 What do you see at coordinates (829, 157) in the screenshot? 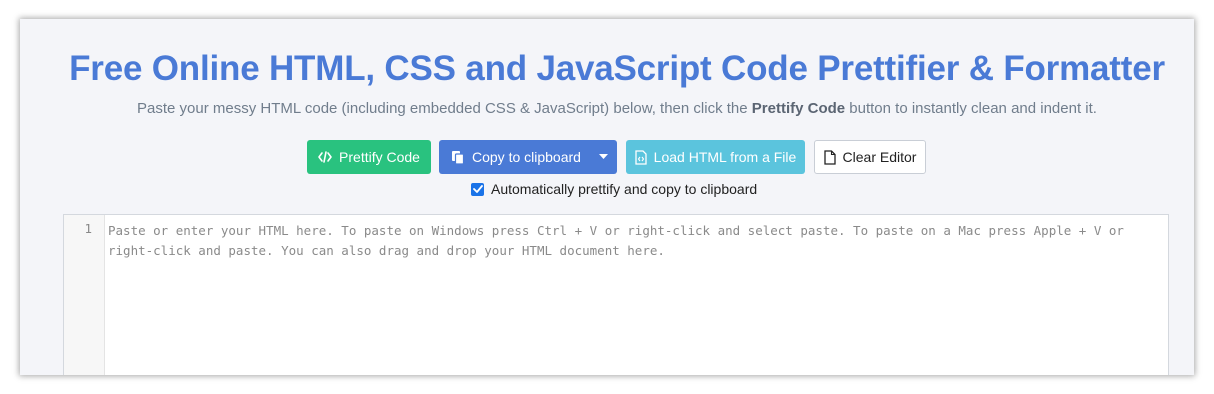
I see `file-icon` at bounding box center [829, 157].